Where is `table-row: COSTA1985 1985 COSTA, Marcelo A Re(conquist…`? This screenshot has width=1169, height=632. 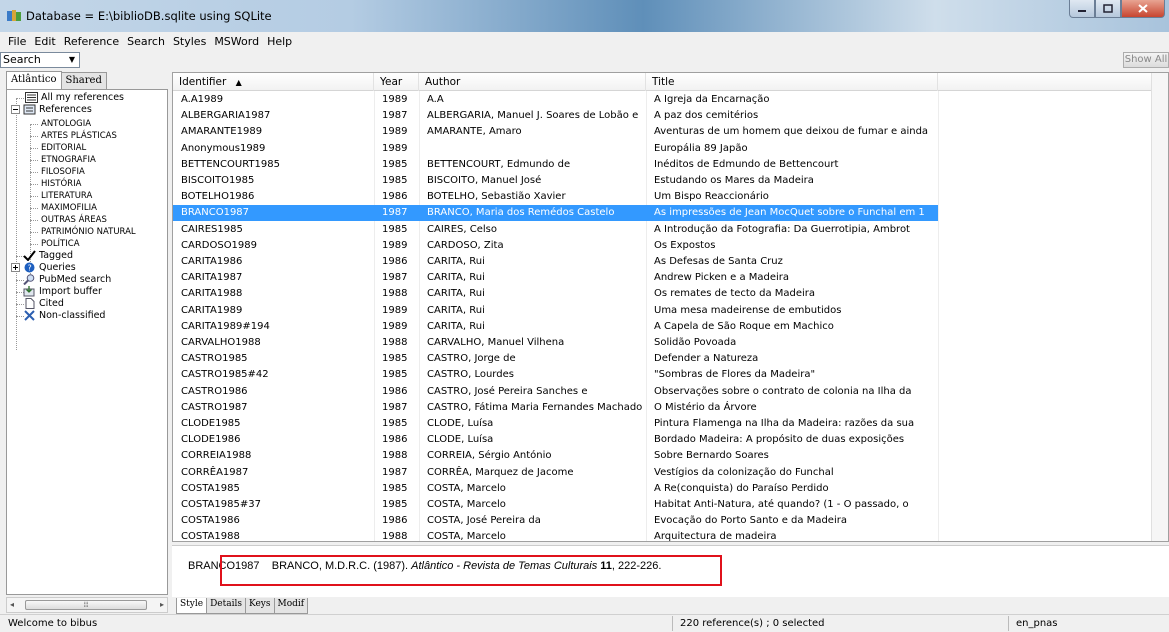 table-row: COSTA1985 1985 COSTA, Marcelo A Re(conquist… is located at coordinates (555, 489).